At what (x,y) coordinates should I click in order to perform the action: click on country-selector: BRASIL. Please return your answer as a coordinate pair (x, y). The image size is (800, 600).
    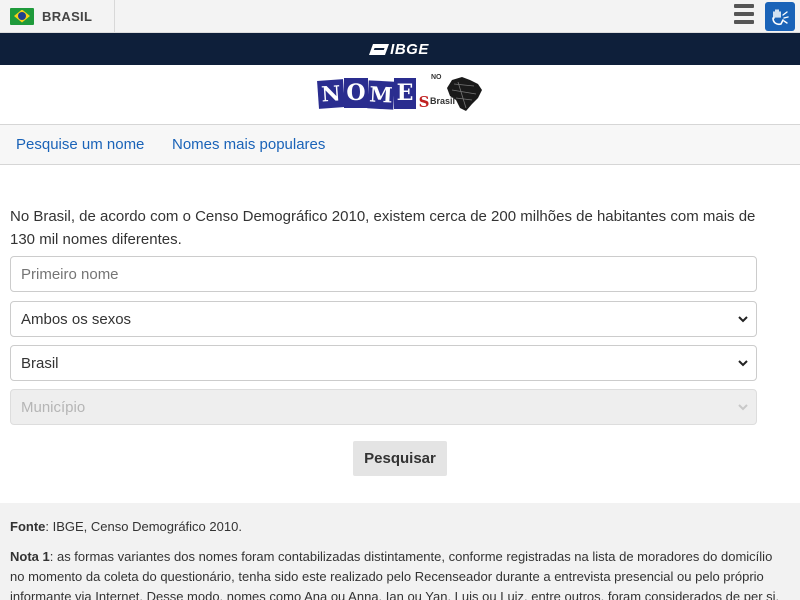
    Looking at the image, I should click on (57, 16).